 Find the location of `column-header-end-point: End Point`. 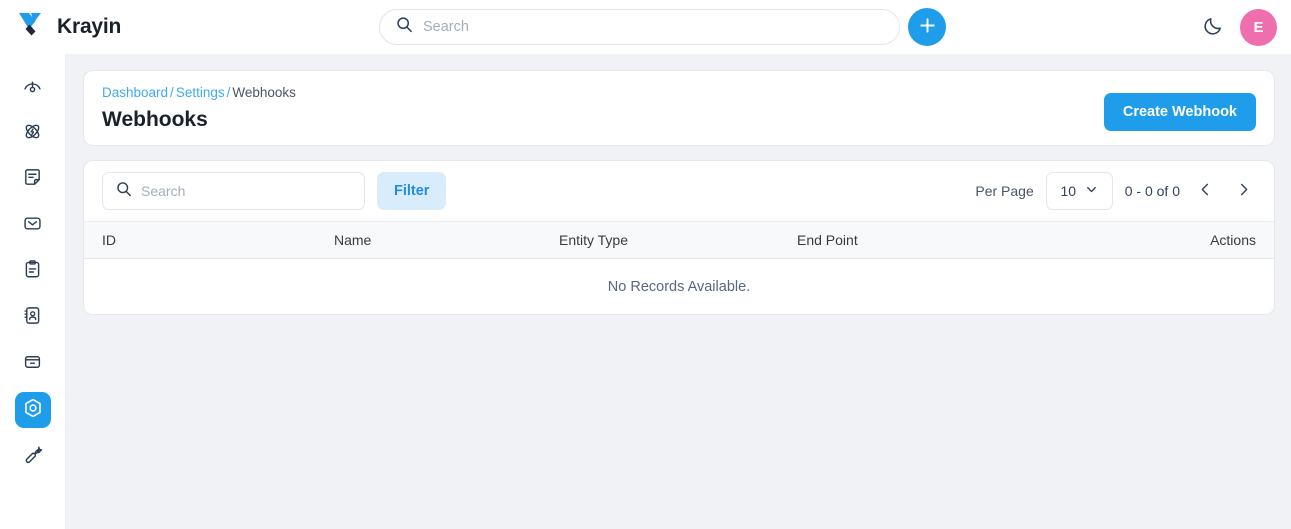

column-header-end-point: End Point is located at coordinates (1003, 240).